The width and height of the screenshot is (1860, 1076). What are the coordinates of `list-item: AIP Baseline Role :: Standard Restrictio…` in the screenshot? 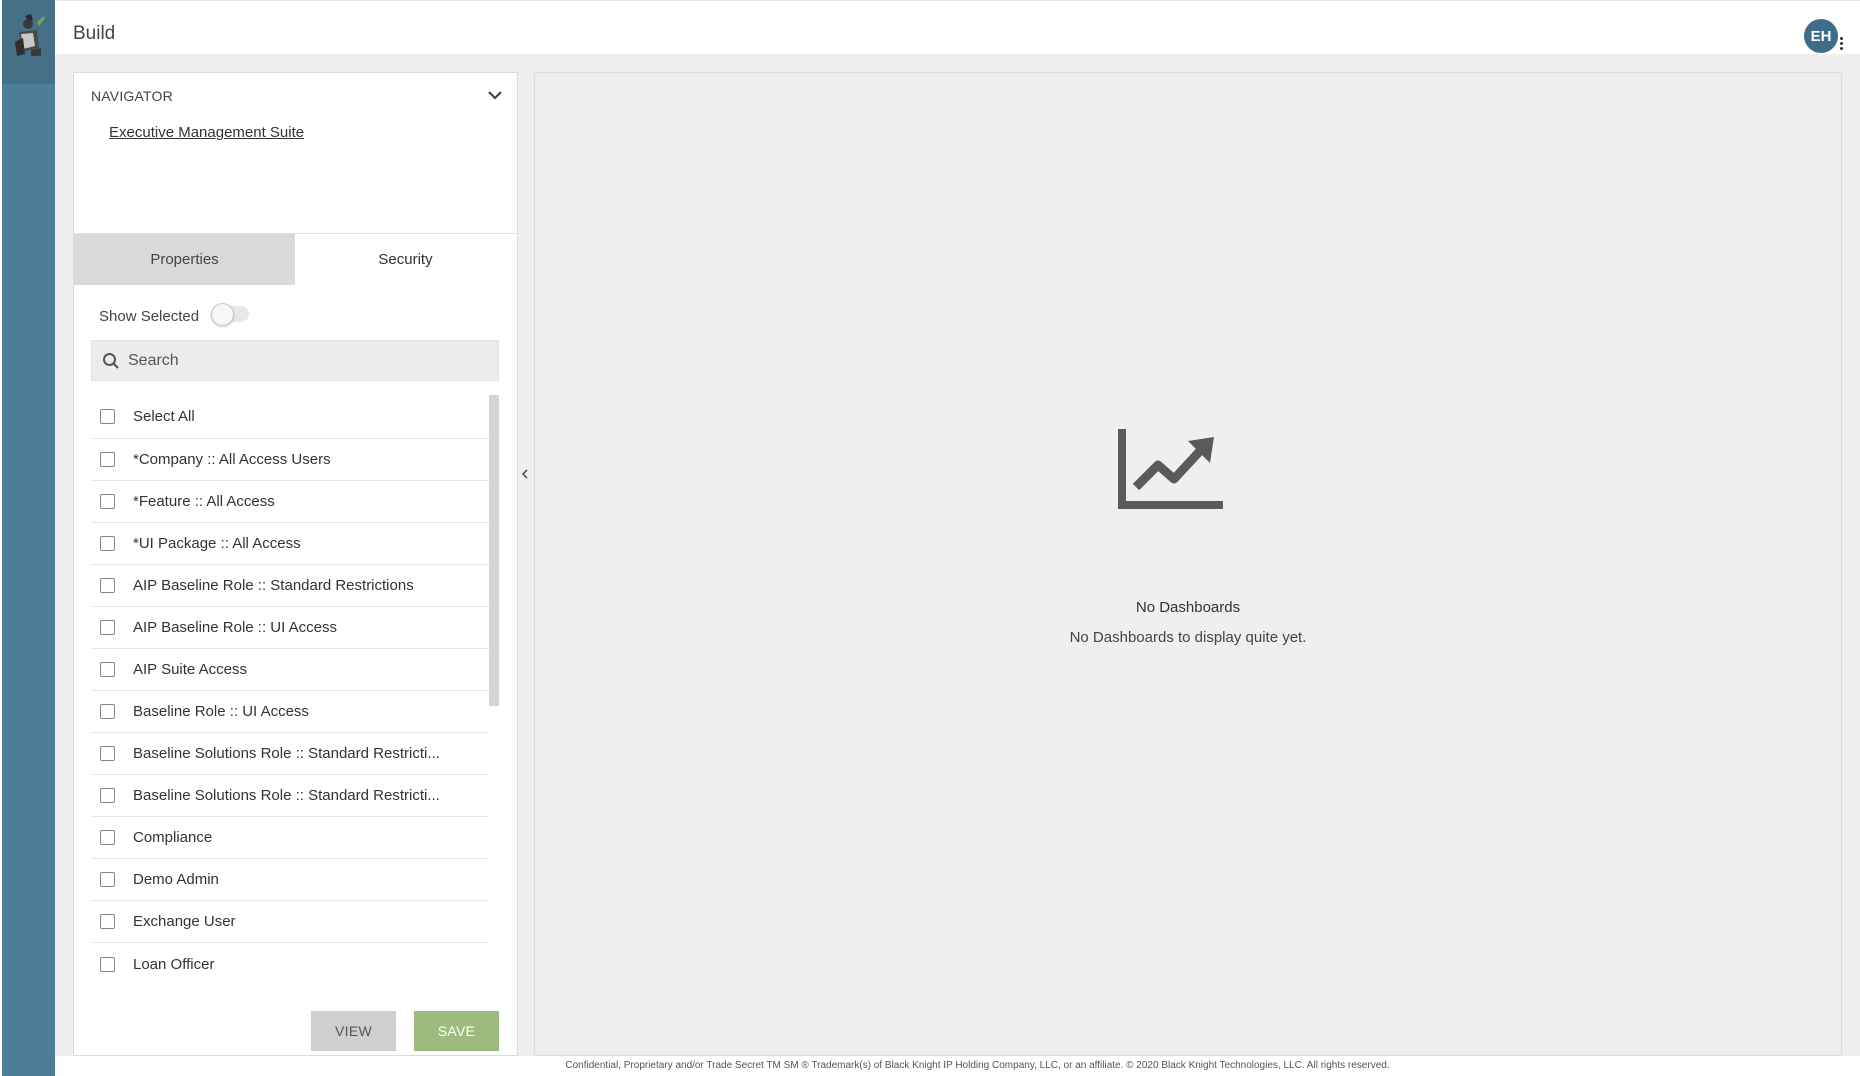 It's located at (290, 586).